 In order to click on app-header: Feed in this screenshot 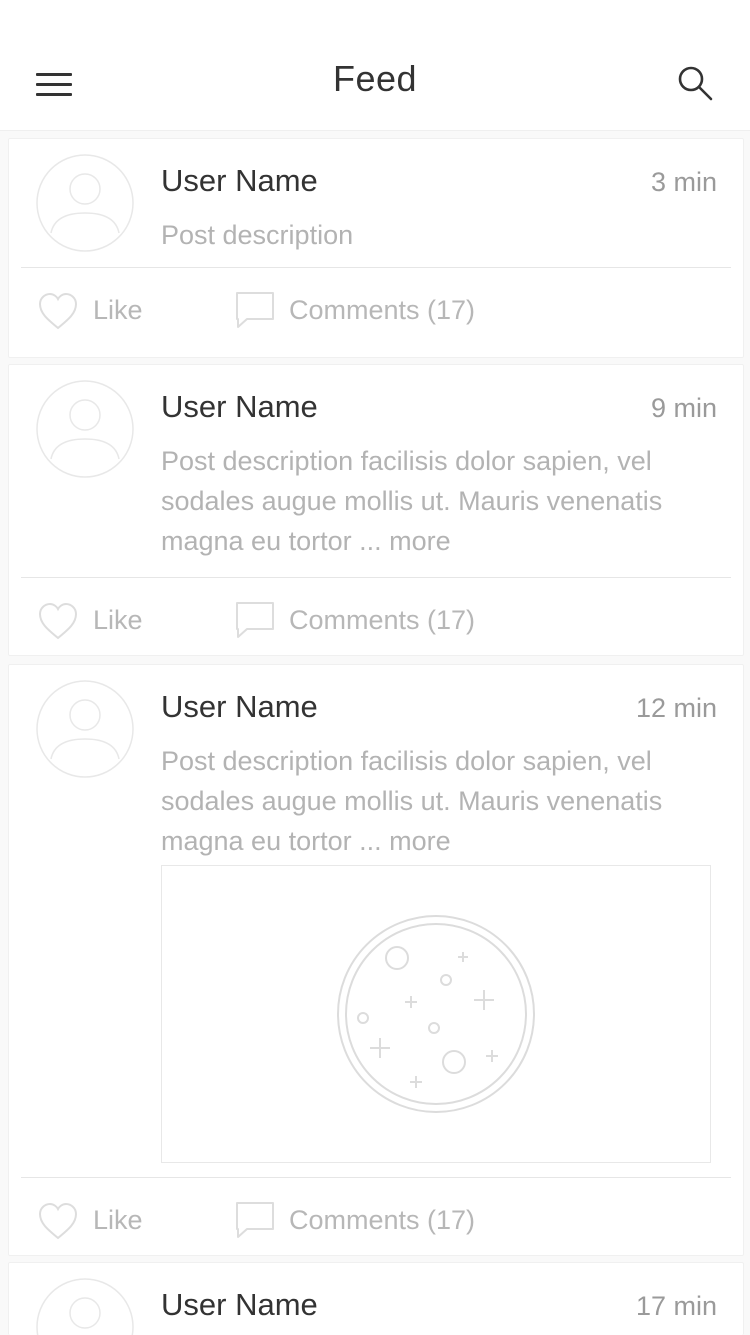, I will do `click(375, 65)`.